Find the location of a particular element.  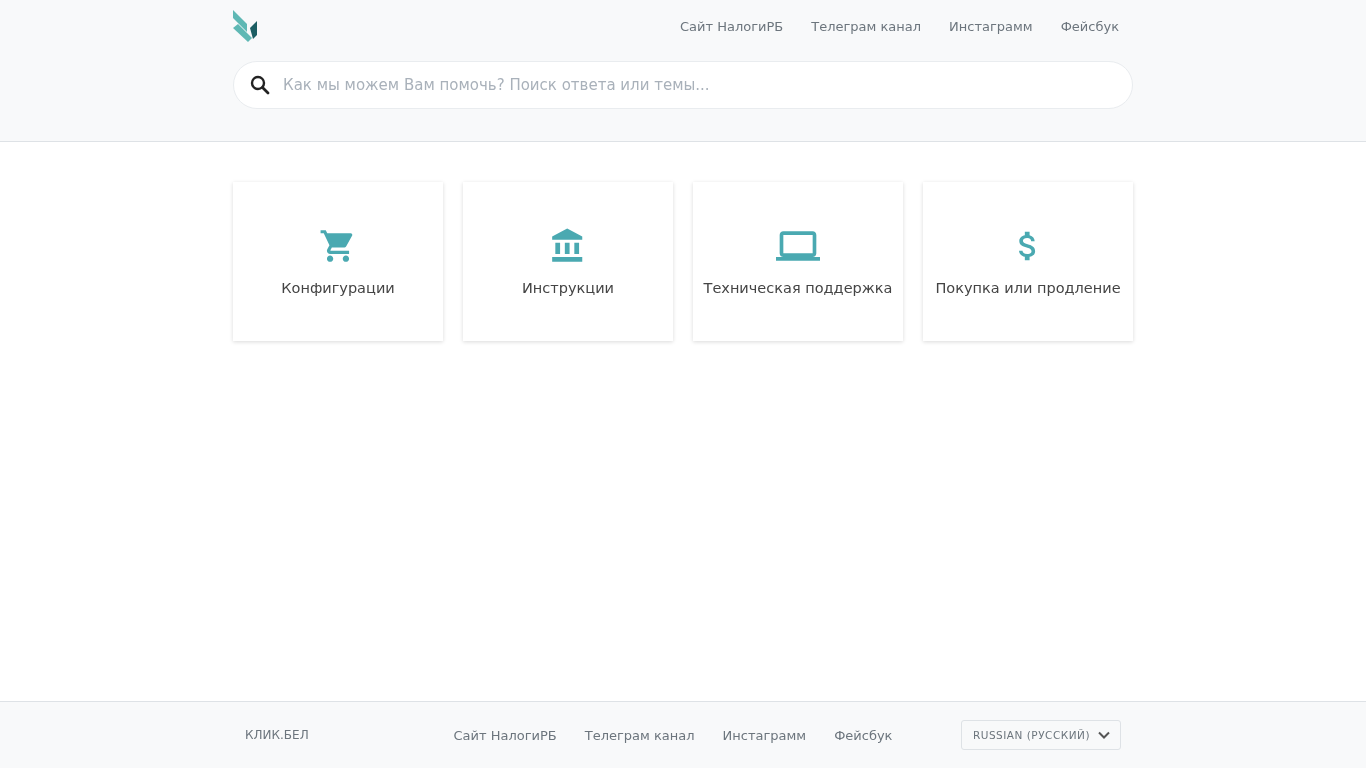

category-card: Техническая поддержка is located at coordinates (798, 261).